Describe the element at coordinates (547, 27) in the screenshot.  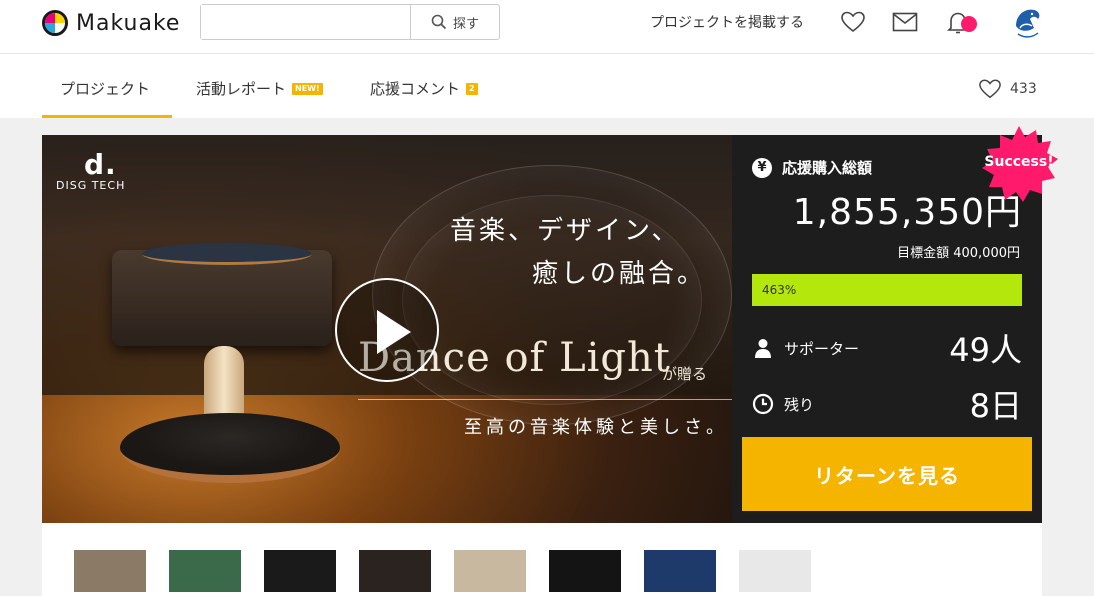
I see `site-header: Makuake 探す プロジェクトを掲載する` at that location.